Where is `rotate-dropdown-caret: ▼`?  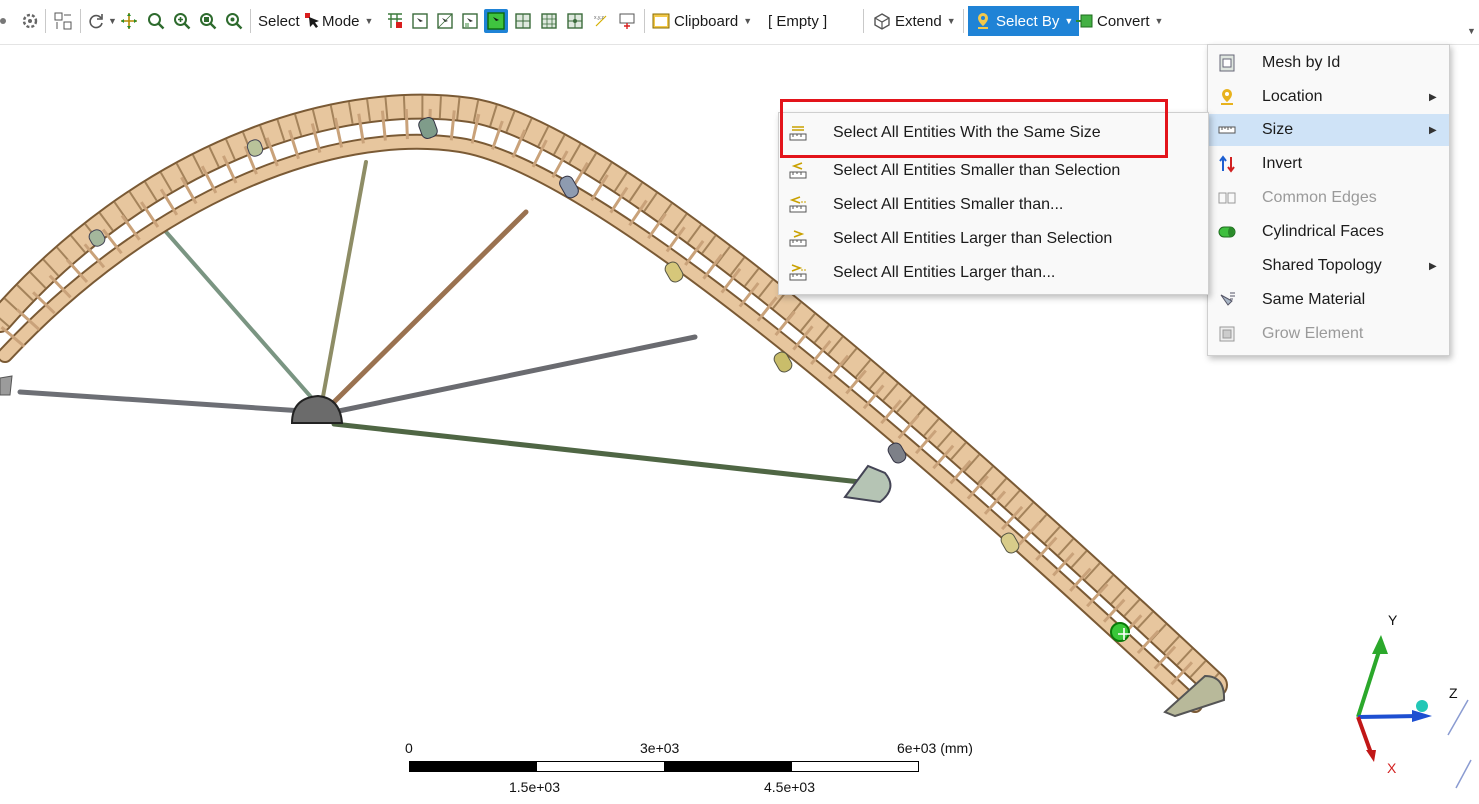
rotate-dropdown-caret: ▼ is located at coordinates (112, 21).